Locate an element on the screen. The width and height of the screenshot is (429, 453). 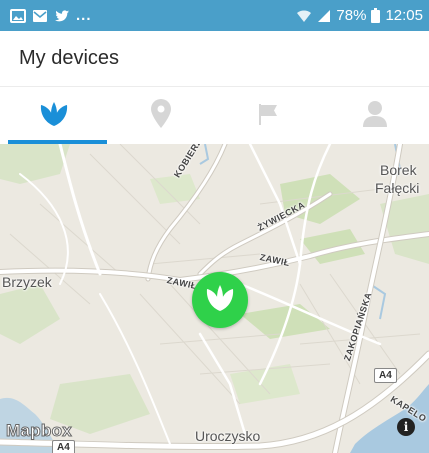
battery-percent: 78% is located at coordinates (351, 15).